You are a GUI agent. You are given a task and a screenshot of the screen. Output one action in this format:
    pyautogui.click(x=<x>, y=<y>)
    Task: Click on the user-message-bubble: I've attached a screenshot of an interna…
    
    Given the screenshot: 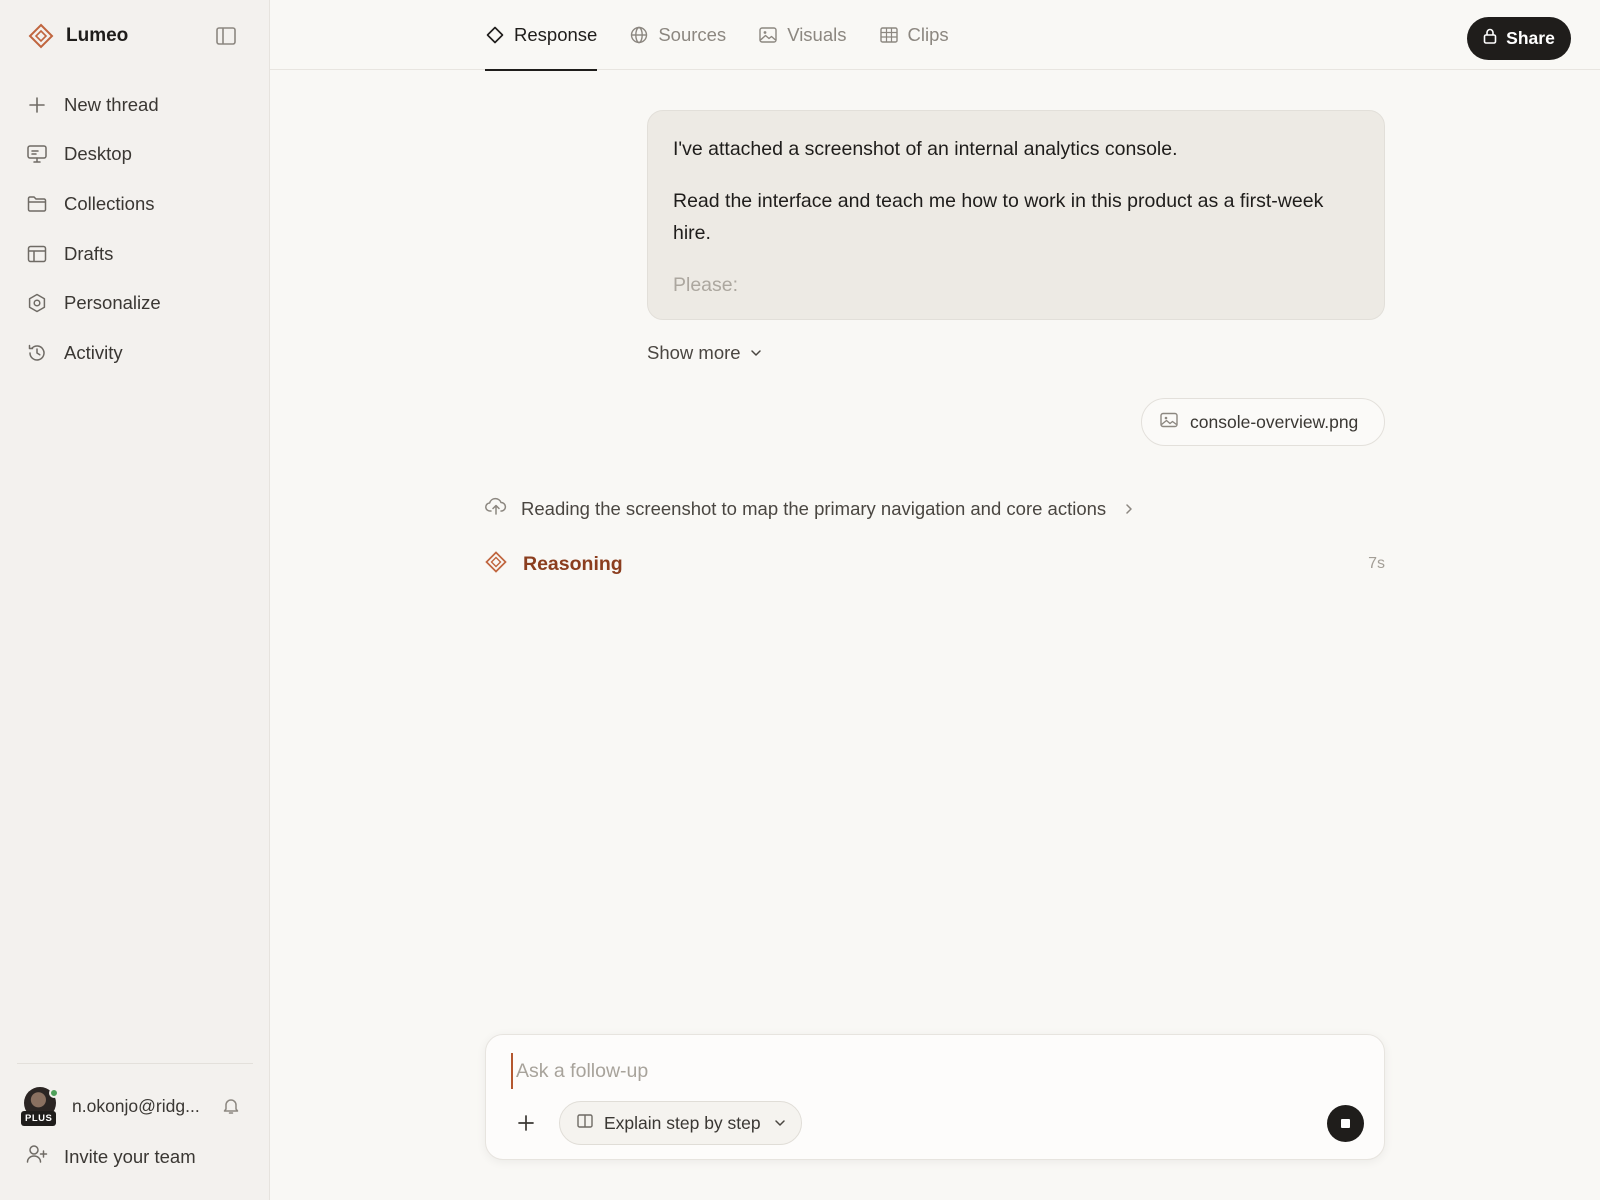 What is the action you would take?
    pyautogui.click(x=1016, y=215)
    